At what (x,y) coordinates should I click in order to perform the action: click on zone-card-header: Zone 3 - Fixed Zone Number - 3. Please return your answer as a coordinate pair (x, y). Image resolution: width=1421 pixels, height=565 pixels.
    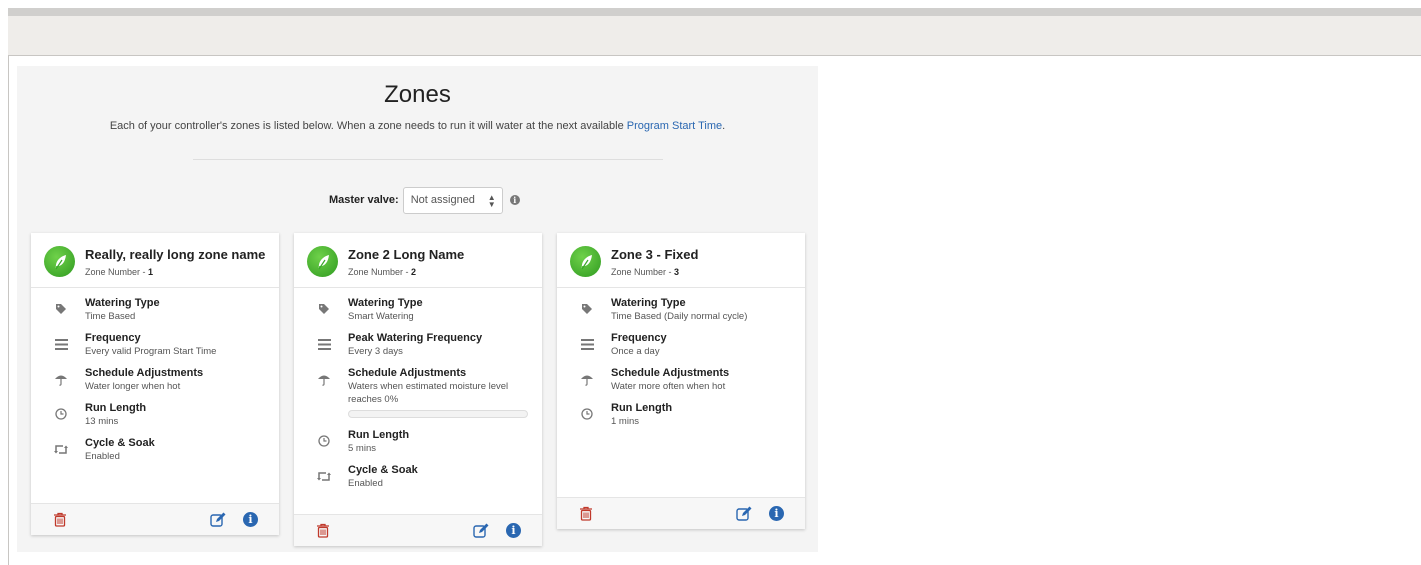
    Looking at the image, I should click on (681, 260).